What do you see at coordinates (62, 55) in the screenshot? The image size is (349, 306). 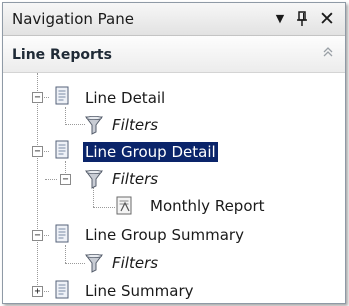 I see `section-title: Line Reports` at bounding box center [62, 55].